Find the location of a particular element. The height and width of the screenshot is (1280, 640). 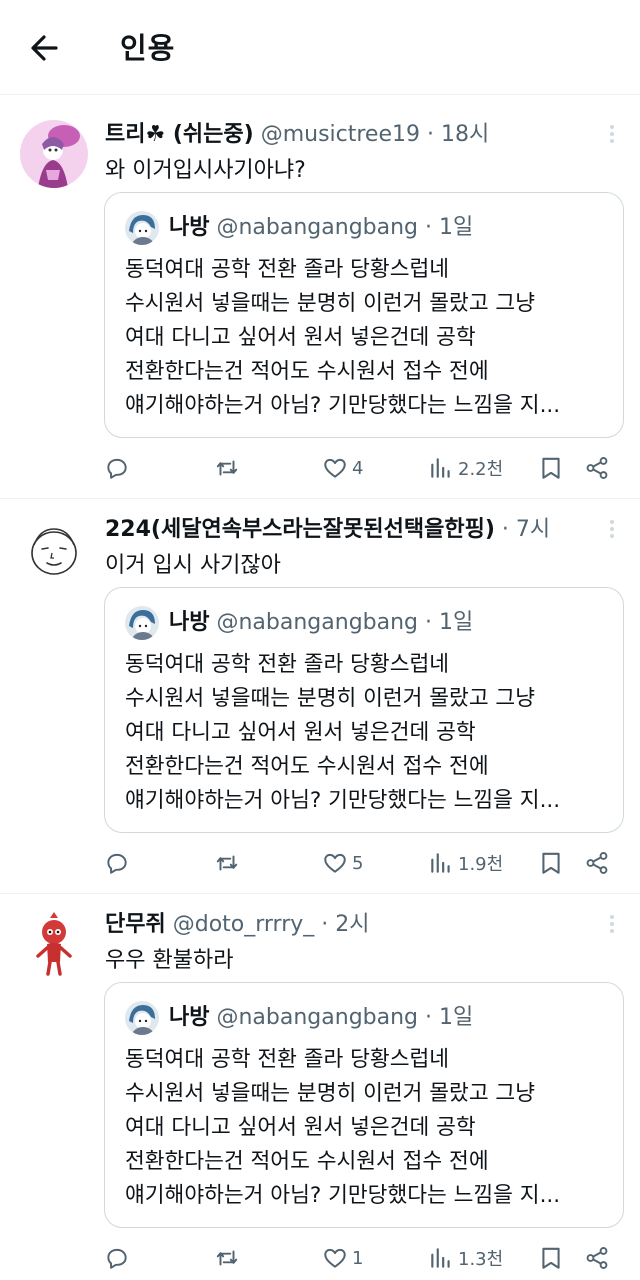

like-button: 5 is located at coordinates (342, 863).